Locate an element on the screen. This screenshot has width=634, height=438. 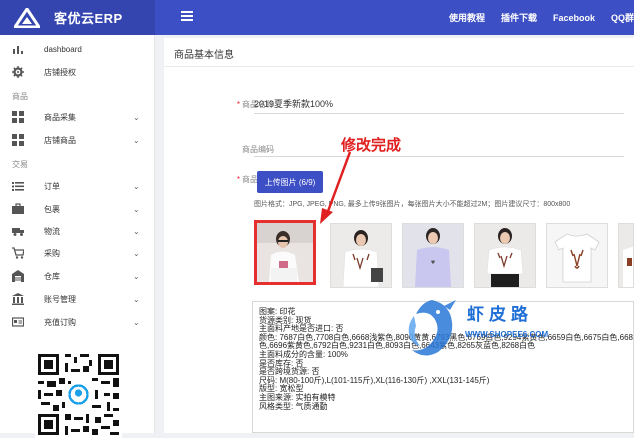
top-header: 客优云ERP 使用教程 插件下载 Facebook QQ群 is located at coordinates (317, 17).